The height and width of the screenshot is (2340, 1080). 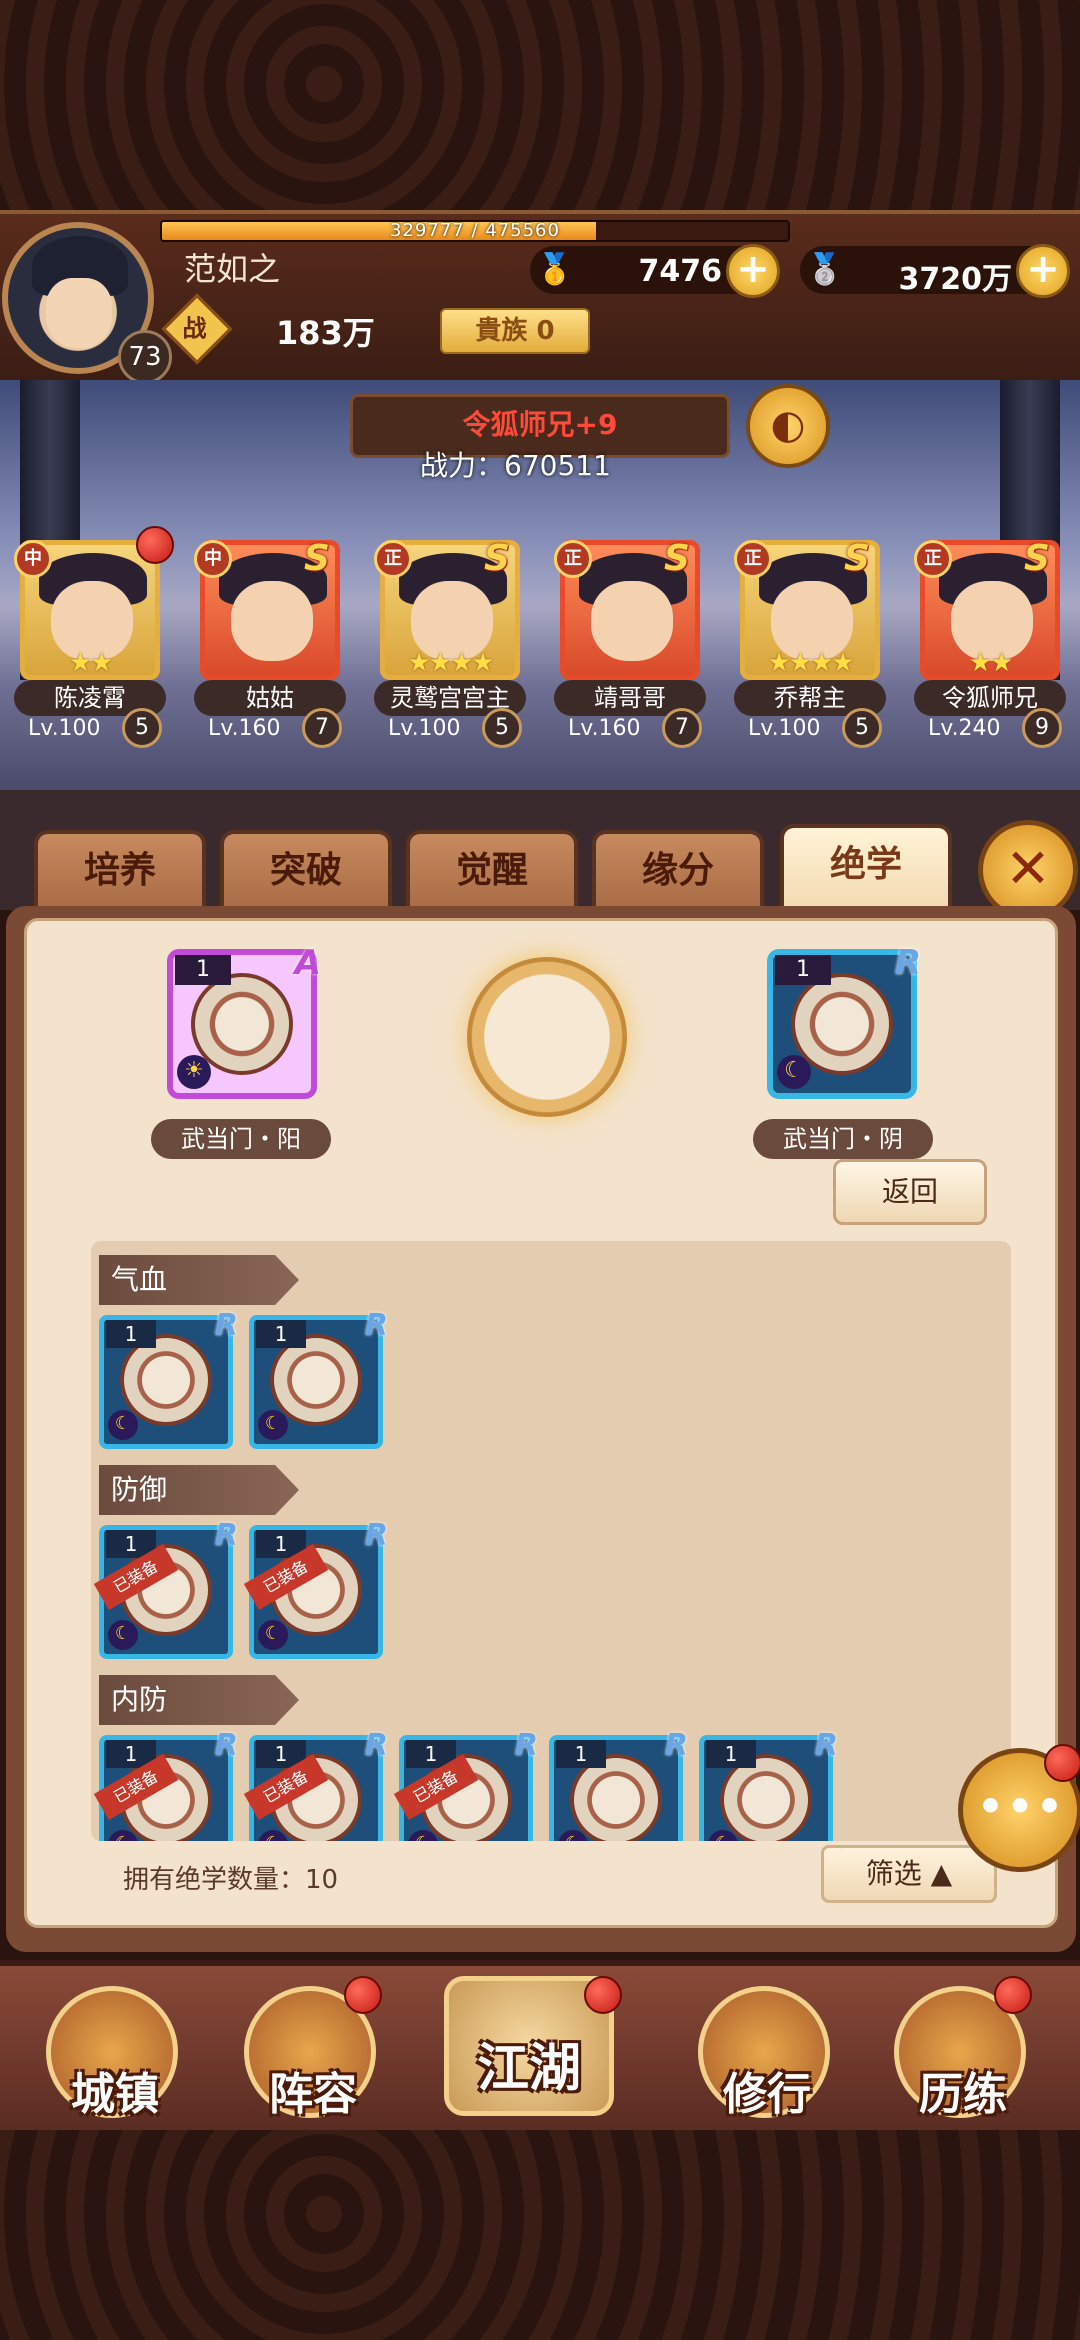 I want to click on hero-card: 中 ★★ 陈凌霄 Lv.100 5, so click(x=90, y=644).